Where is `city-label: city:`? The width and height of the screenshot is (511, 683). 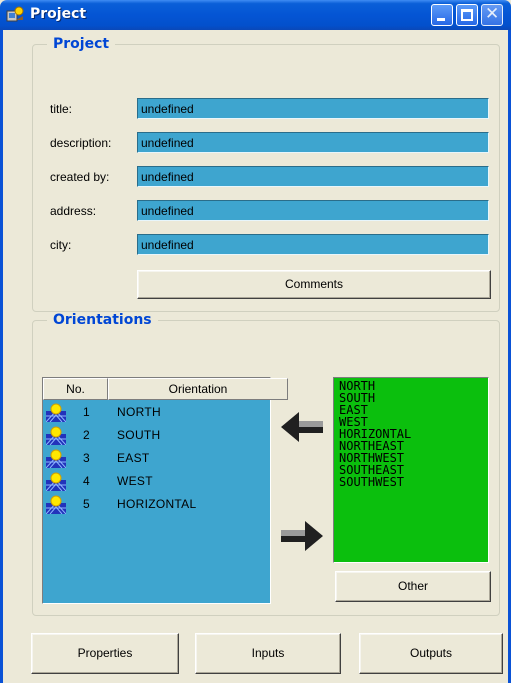
city-label: city: is located at coordinates (61, 245).